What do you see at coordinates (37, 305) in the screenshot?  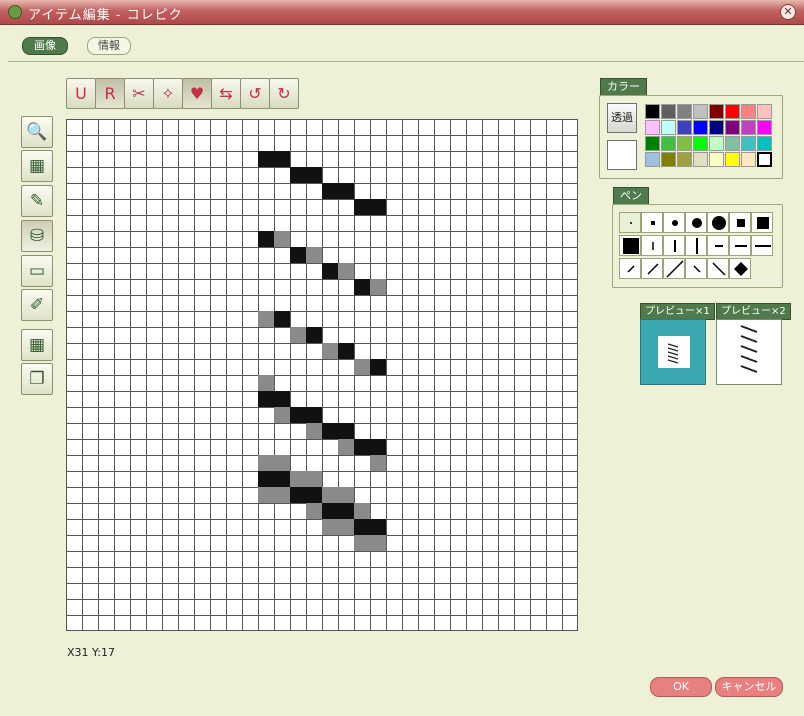 I see `eyedropper-tool: ✐` at bounding box center [37, 305].